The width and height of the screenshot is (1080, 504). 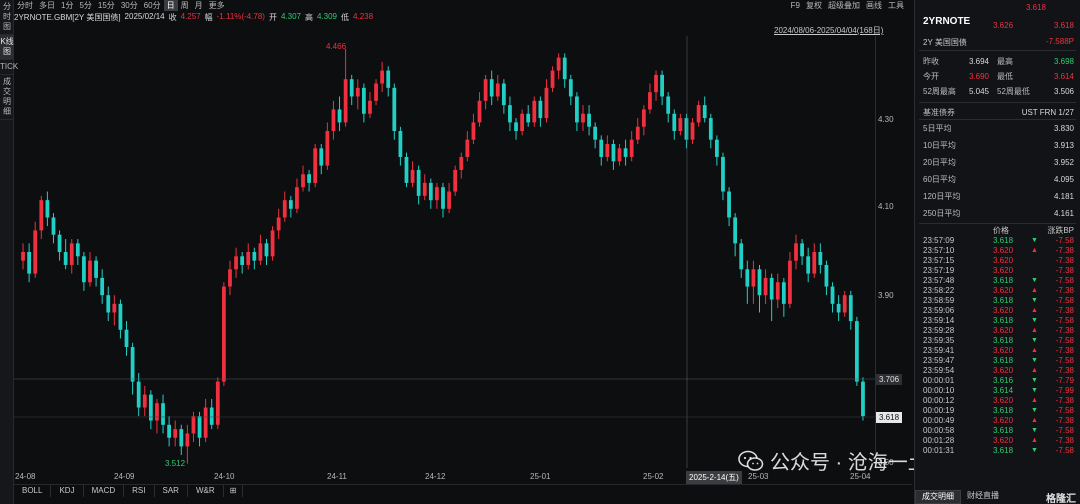 What do you see at coordinates (129, 5) in the screenshot?
I see `period-30min: 30分` at bounding box center [129, 5].